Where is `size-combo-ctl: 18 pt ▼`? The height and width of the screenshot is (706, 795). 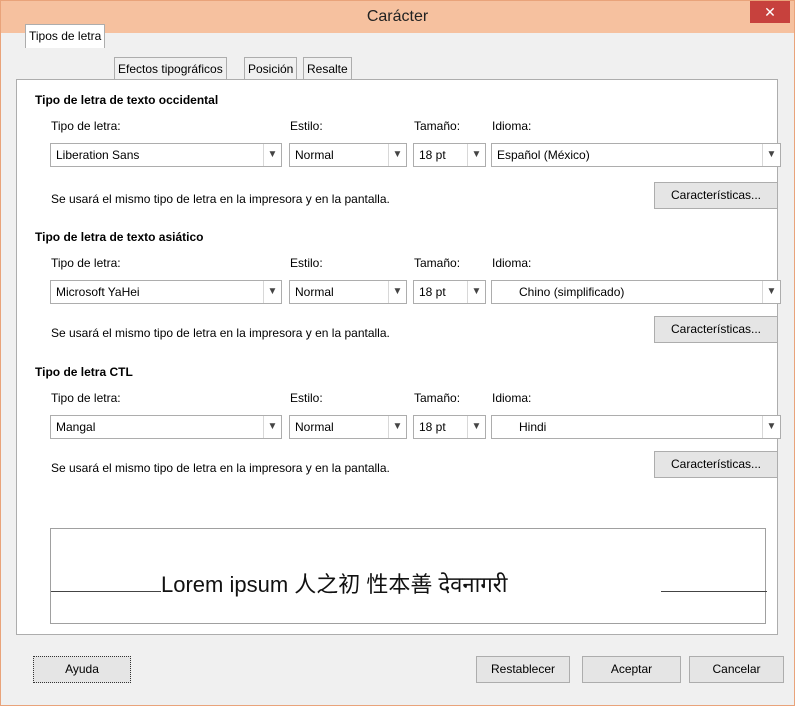 size-combo-ctl: 18 pt ▼ is located at coordinates (449, 427).